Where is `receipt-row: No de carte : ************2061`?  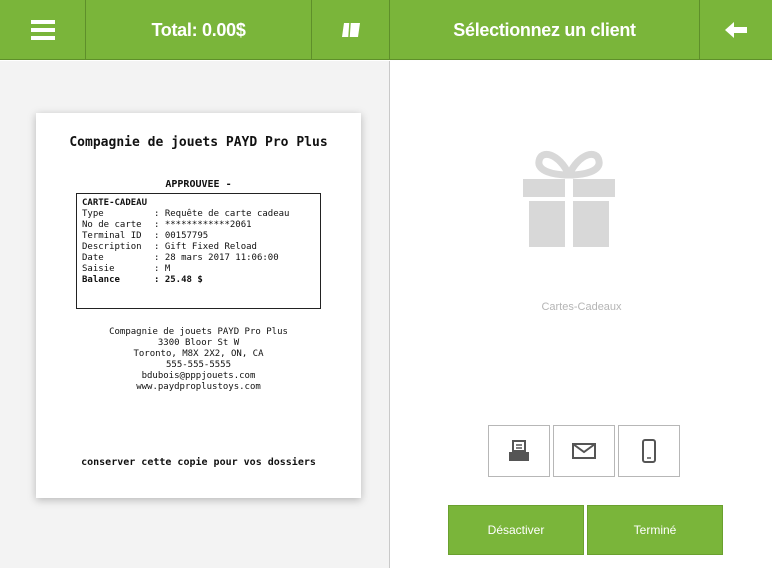 receipt-row: No de carte : ************2061 is located at coordinates (198, 225).